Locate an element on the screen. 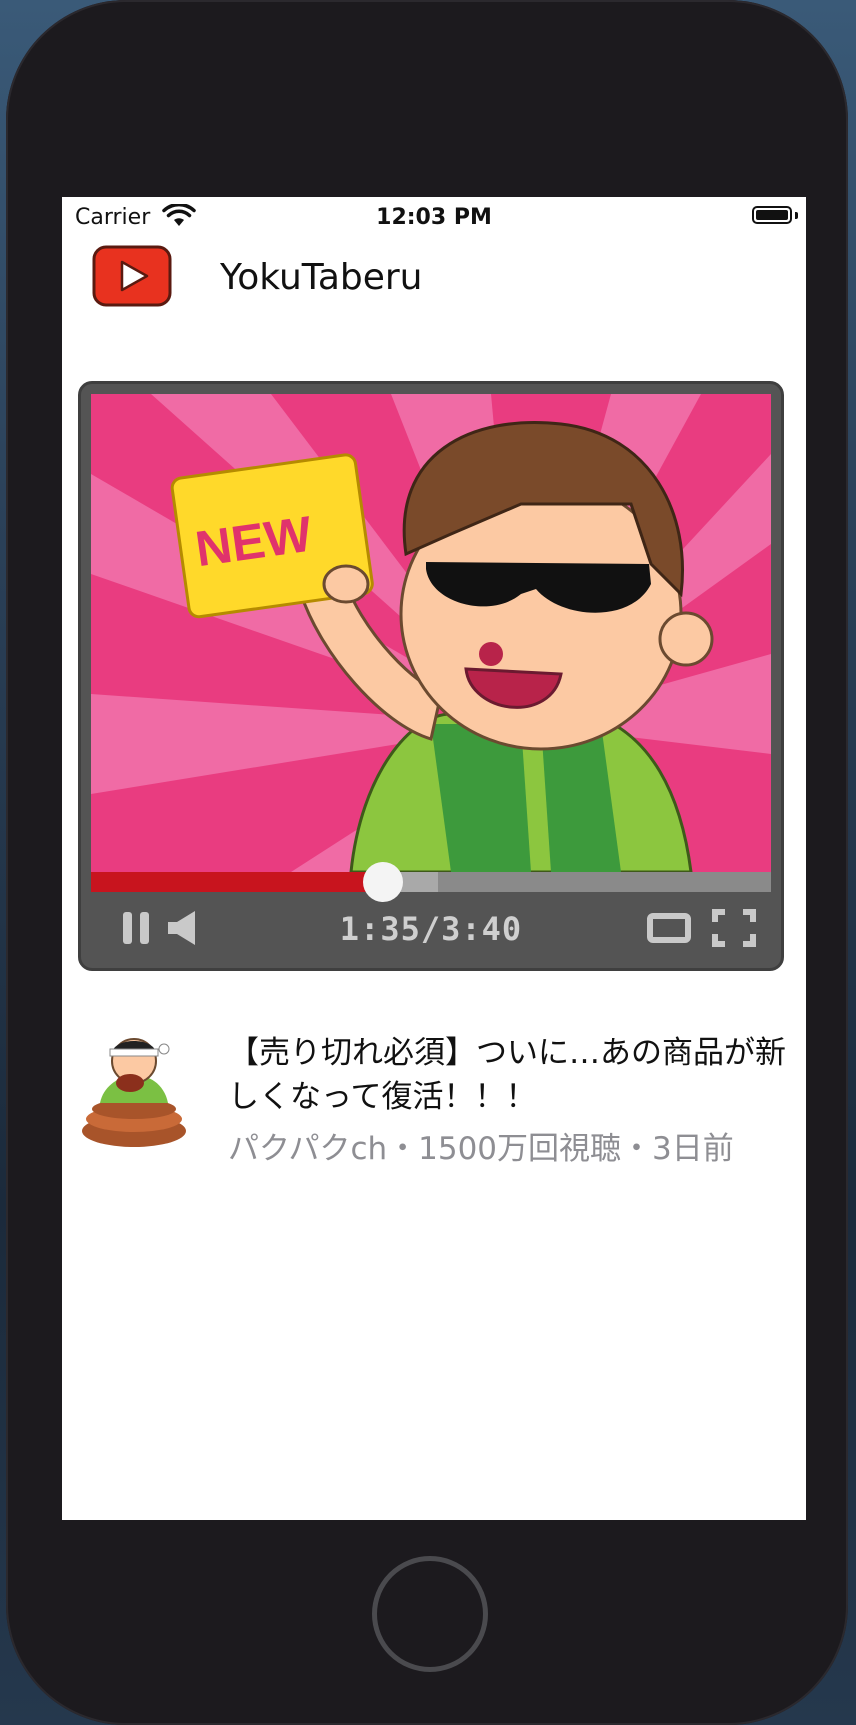 This screenshot has height=1725, width=856. progress-bar is located at coordinates (431, 882).